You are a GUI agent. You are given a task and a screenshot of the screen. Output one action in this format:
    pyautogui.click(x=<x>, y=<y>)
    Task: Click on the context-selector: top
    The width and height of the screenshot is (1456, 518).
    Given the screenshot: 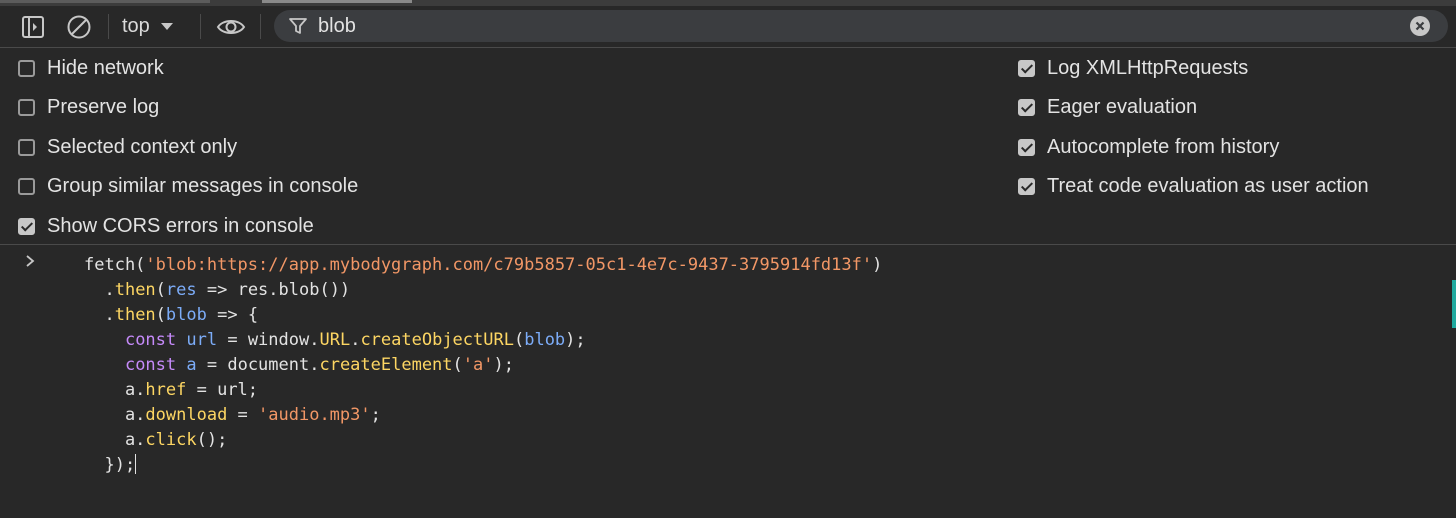 What is the action you would take?
    pyautogui.click(x=148, y=26)
    